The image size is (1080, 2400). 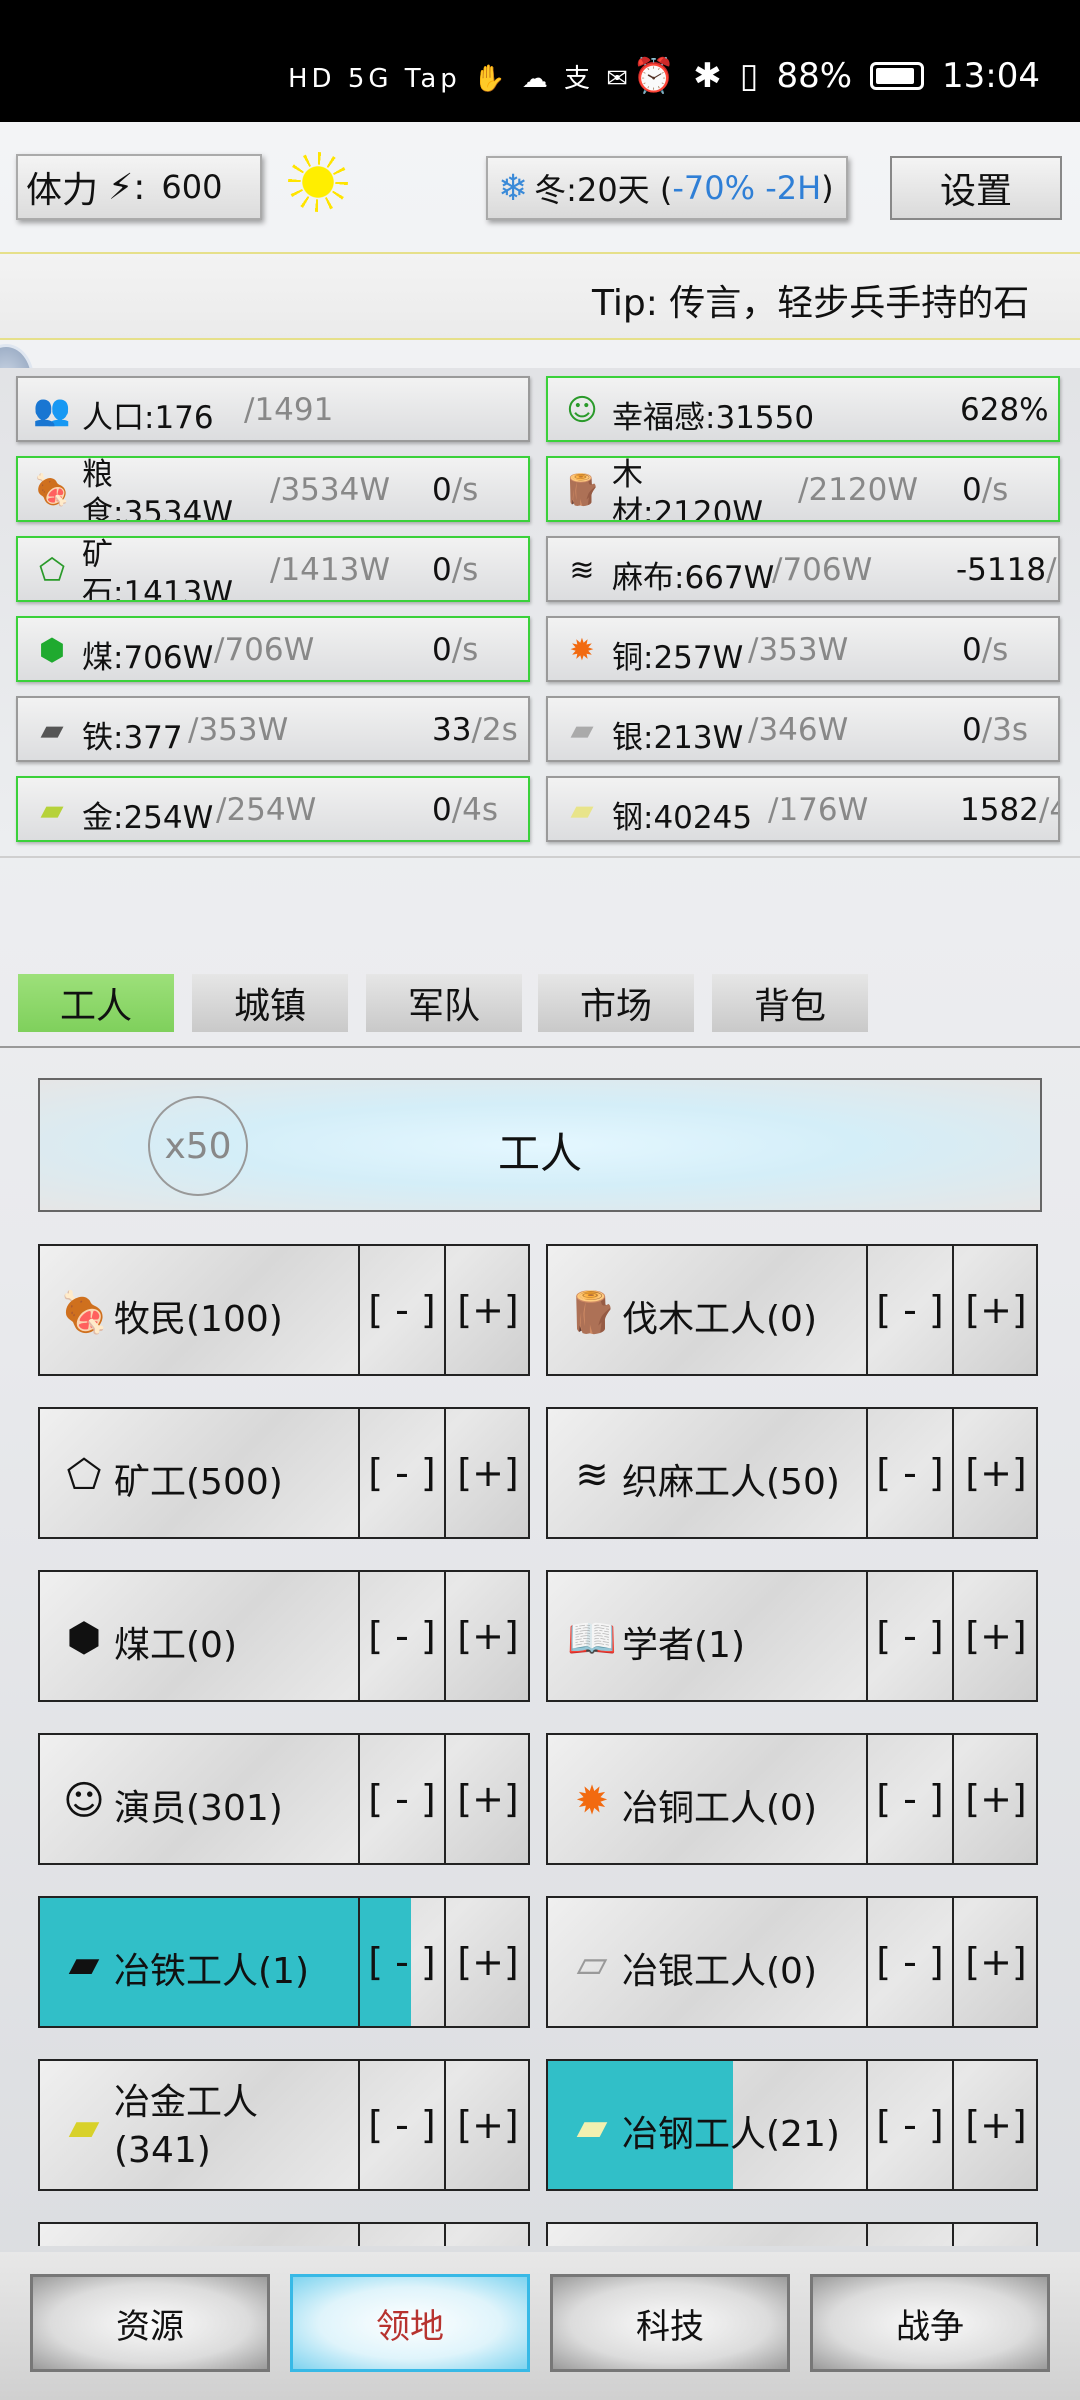 What do you see at coordinates (238, 730) in the screenshot?
I see `iron-cap: /353W` at bounding box center [238, 730].